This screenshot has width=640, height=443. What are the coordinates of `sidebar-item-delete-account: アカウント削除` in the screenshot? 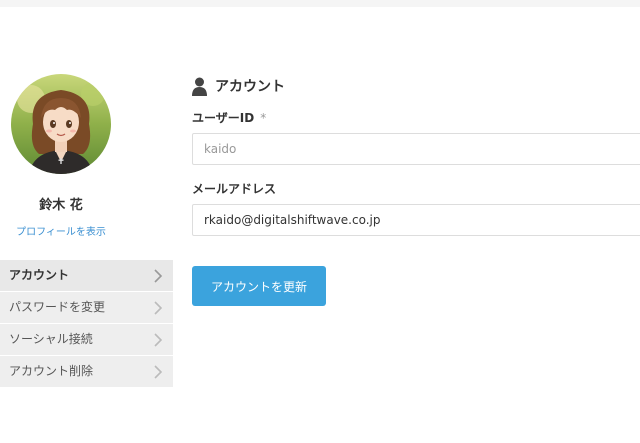 It's located at (86, 372).